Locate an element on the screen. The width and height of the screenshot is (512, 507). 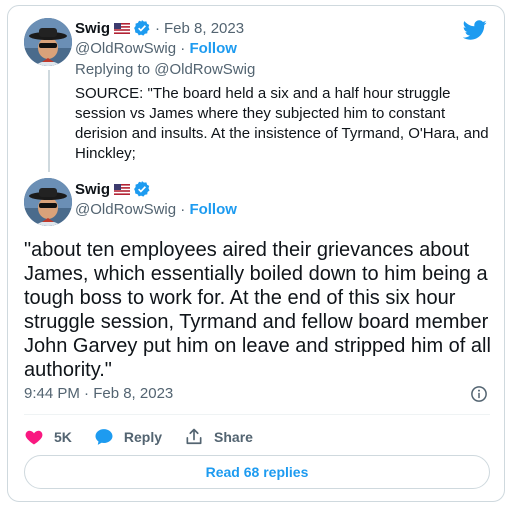
reply-tweet-handle-row: @OldRowSwig · Follow is located at coordinates (156, 49).